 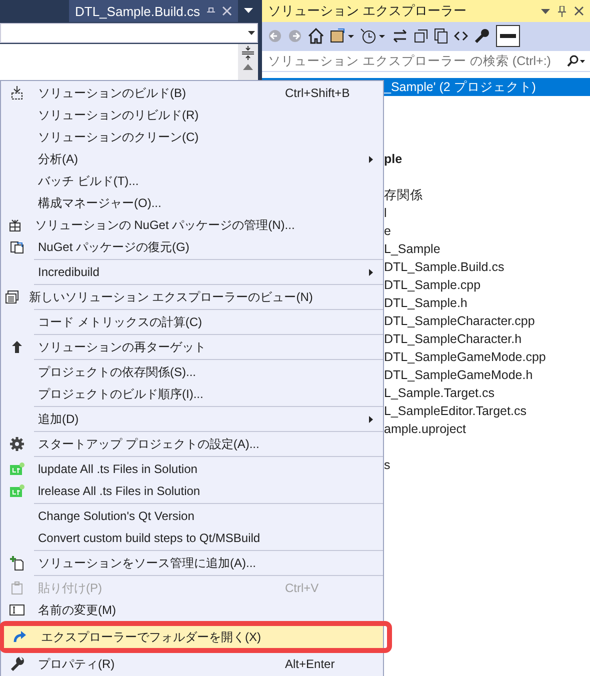 I want to click on sync-arrows-icon, so click(x=400, y=36).